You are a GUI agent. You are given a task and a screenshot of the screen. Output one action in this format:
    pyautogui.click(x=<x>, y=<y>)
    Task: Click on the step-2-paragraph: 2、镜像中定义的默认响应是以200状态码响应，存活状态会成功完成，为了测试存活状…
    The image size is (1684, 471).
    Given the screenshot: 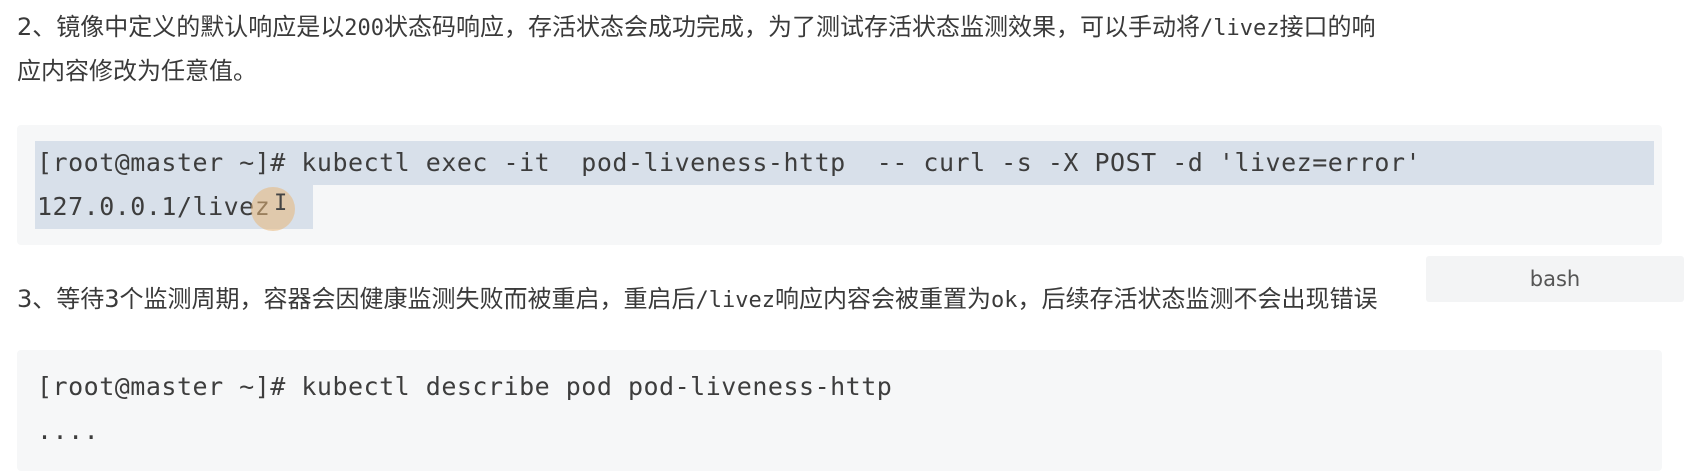 What is the action you would take?
    pyautogui.click(x=696, y=28)
    